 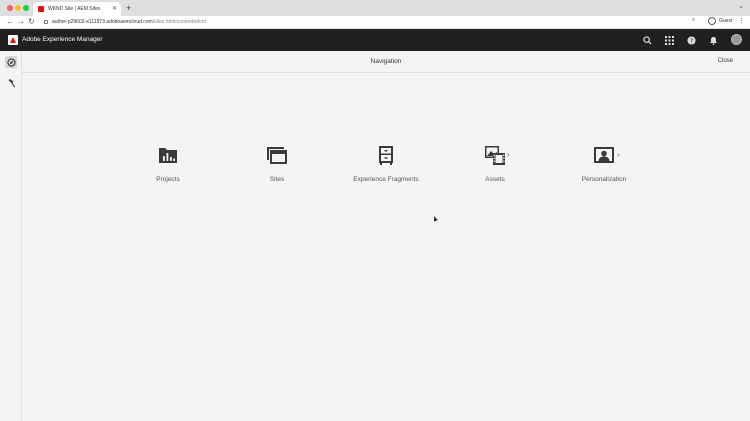 I want to click on tile-sites: Sites, so click(x=277, y=166).